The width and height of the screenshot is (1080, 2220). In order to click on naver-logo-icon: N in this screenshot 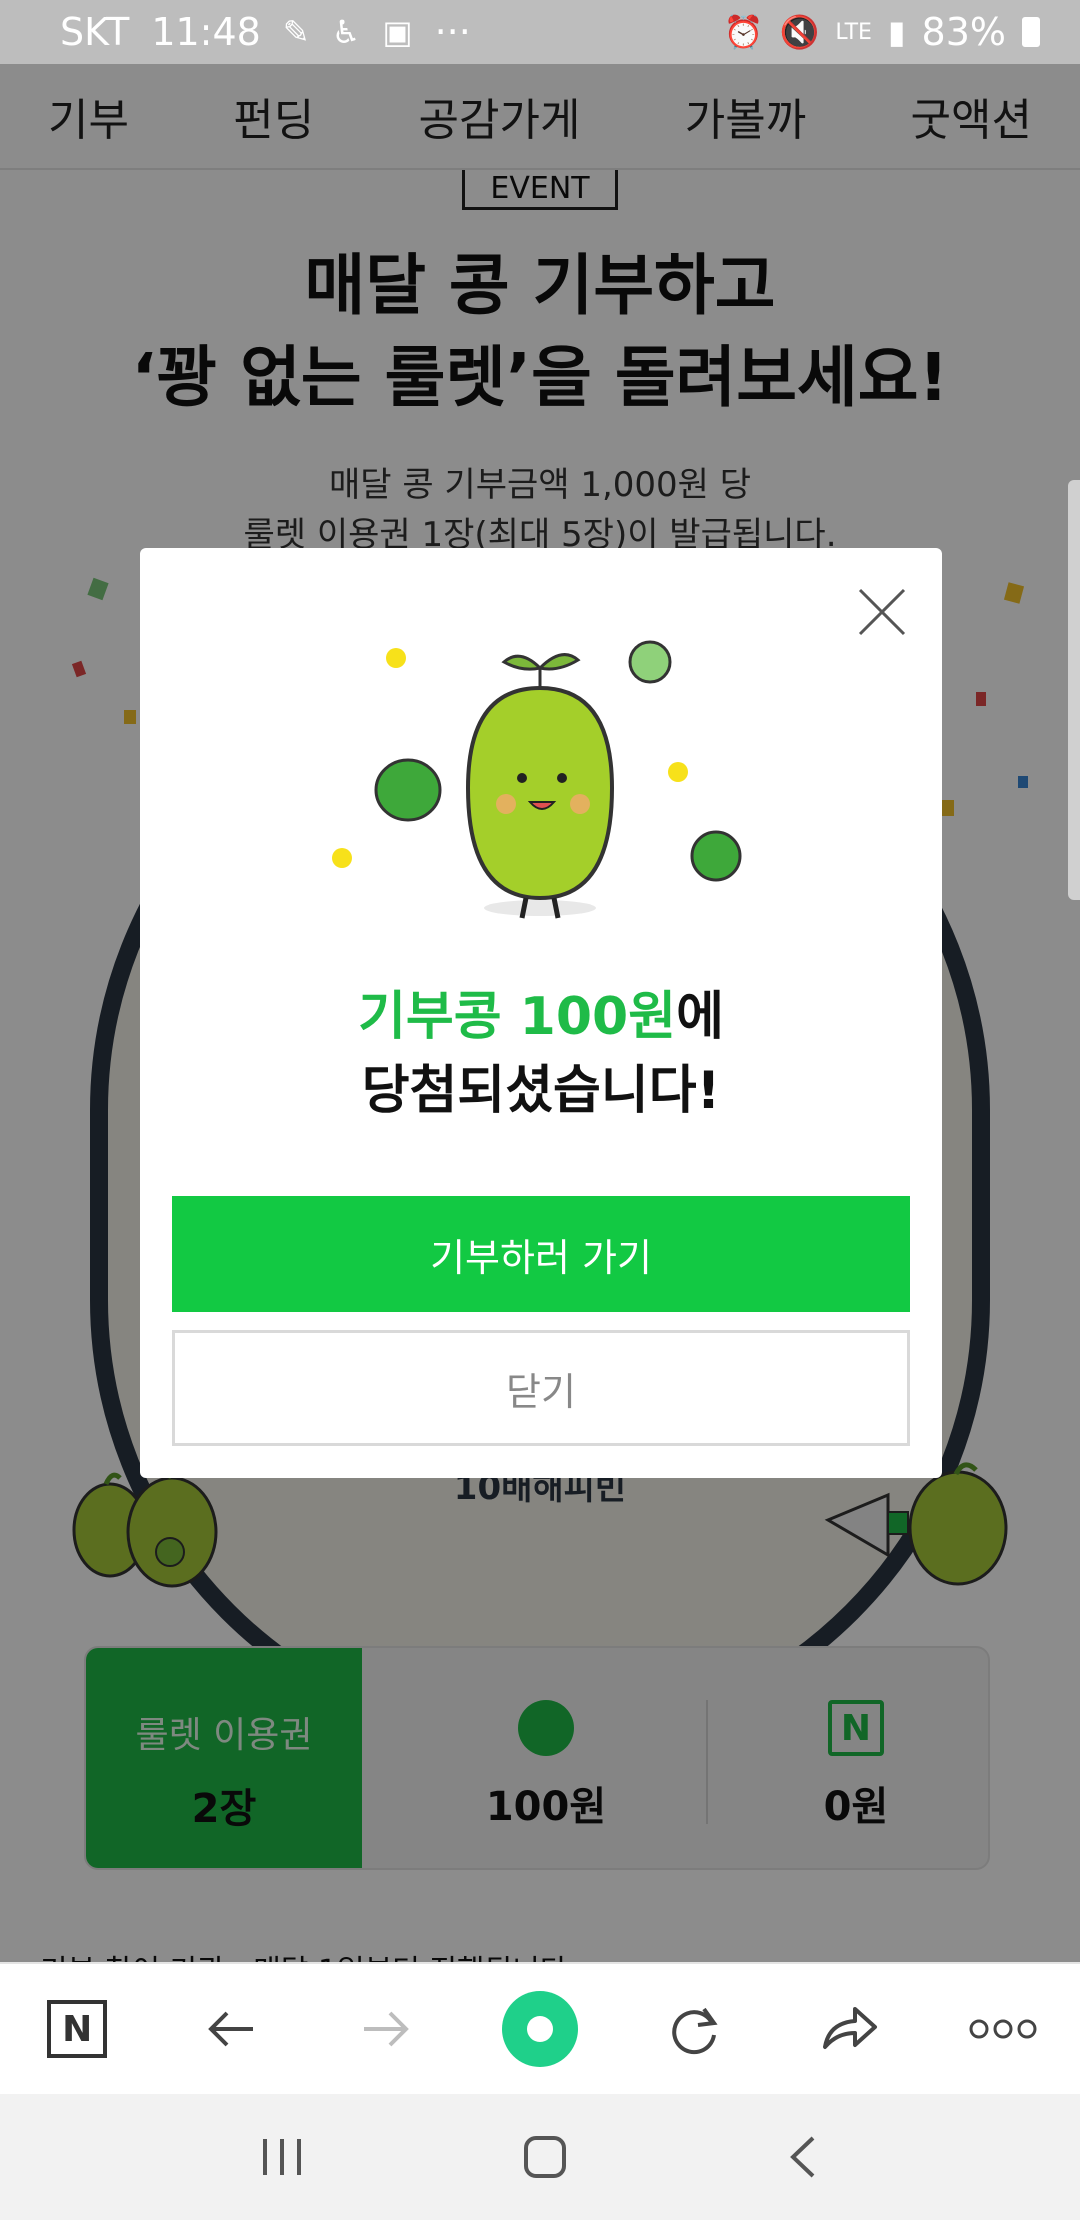, I will do `click(77, 2029)`.